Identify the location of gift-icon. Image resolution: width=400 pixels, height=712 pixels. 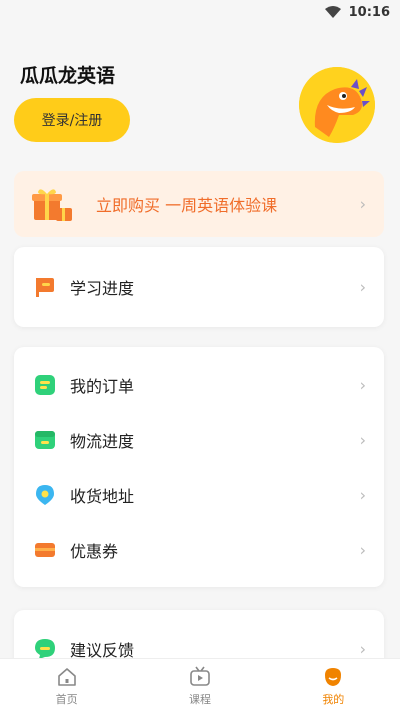
(52, 205).